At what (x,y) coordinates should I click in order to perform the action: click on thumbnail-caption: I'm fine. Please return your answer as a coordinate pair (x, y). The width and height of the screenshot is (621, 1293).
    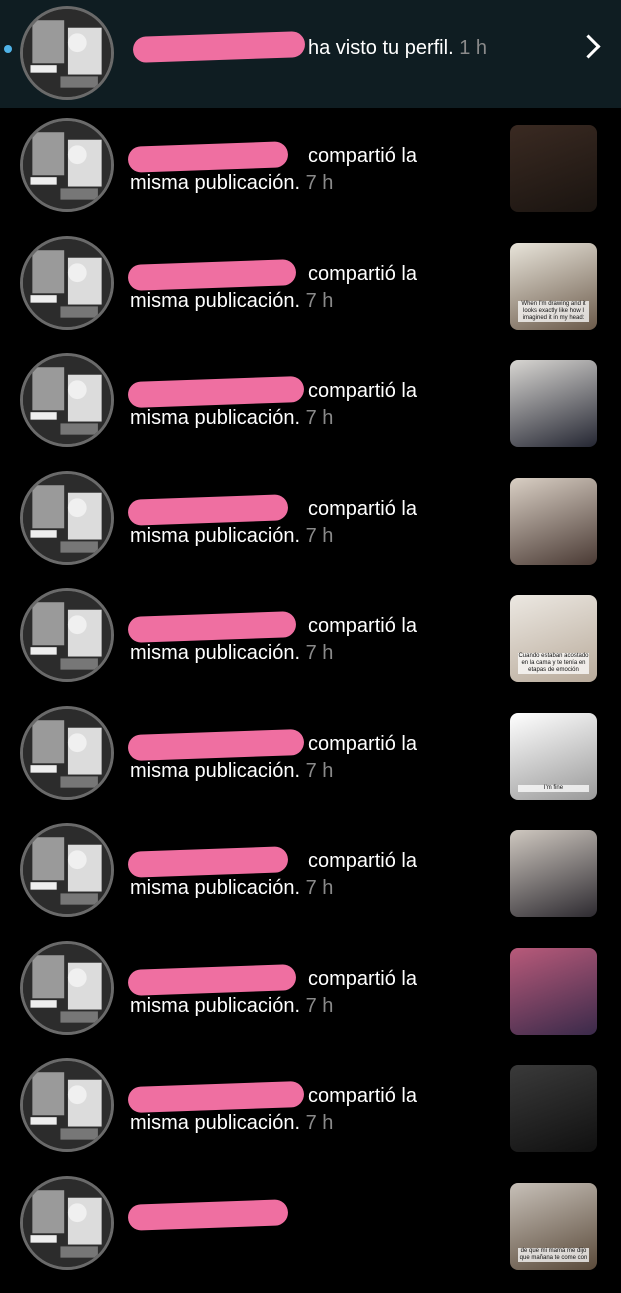
    Looking at the image, I should click on (553, 788).